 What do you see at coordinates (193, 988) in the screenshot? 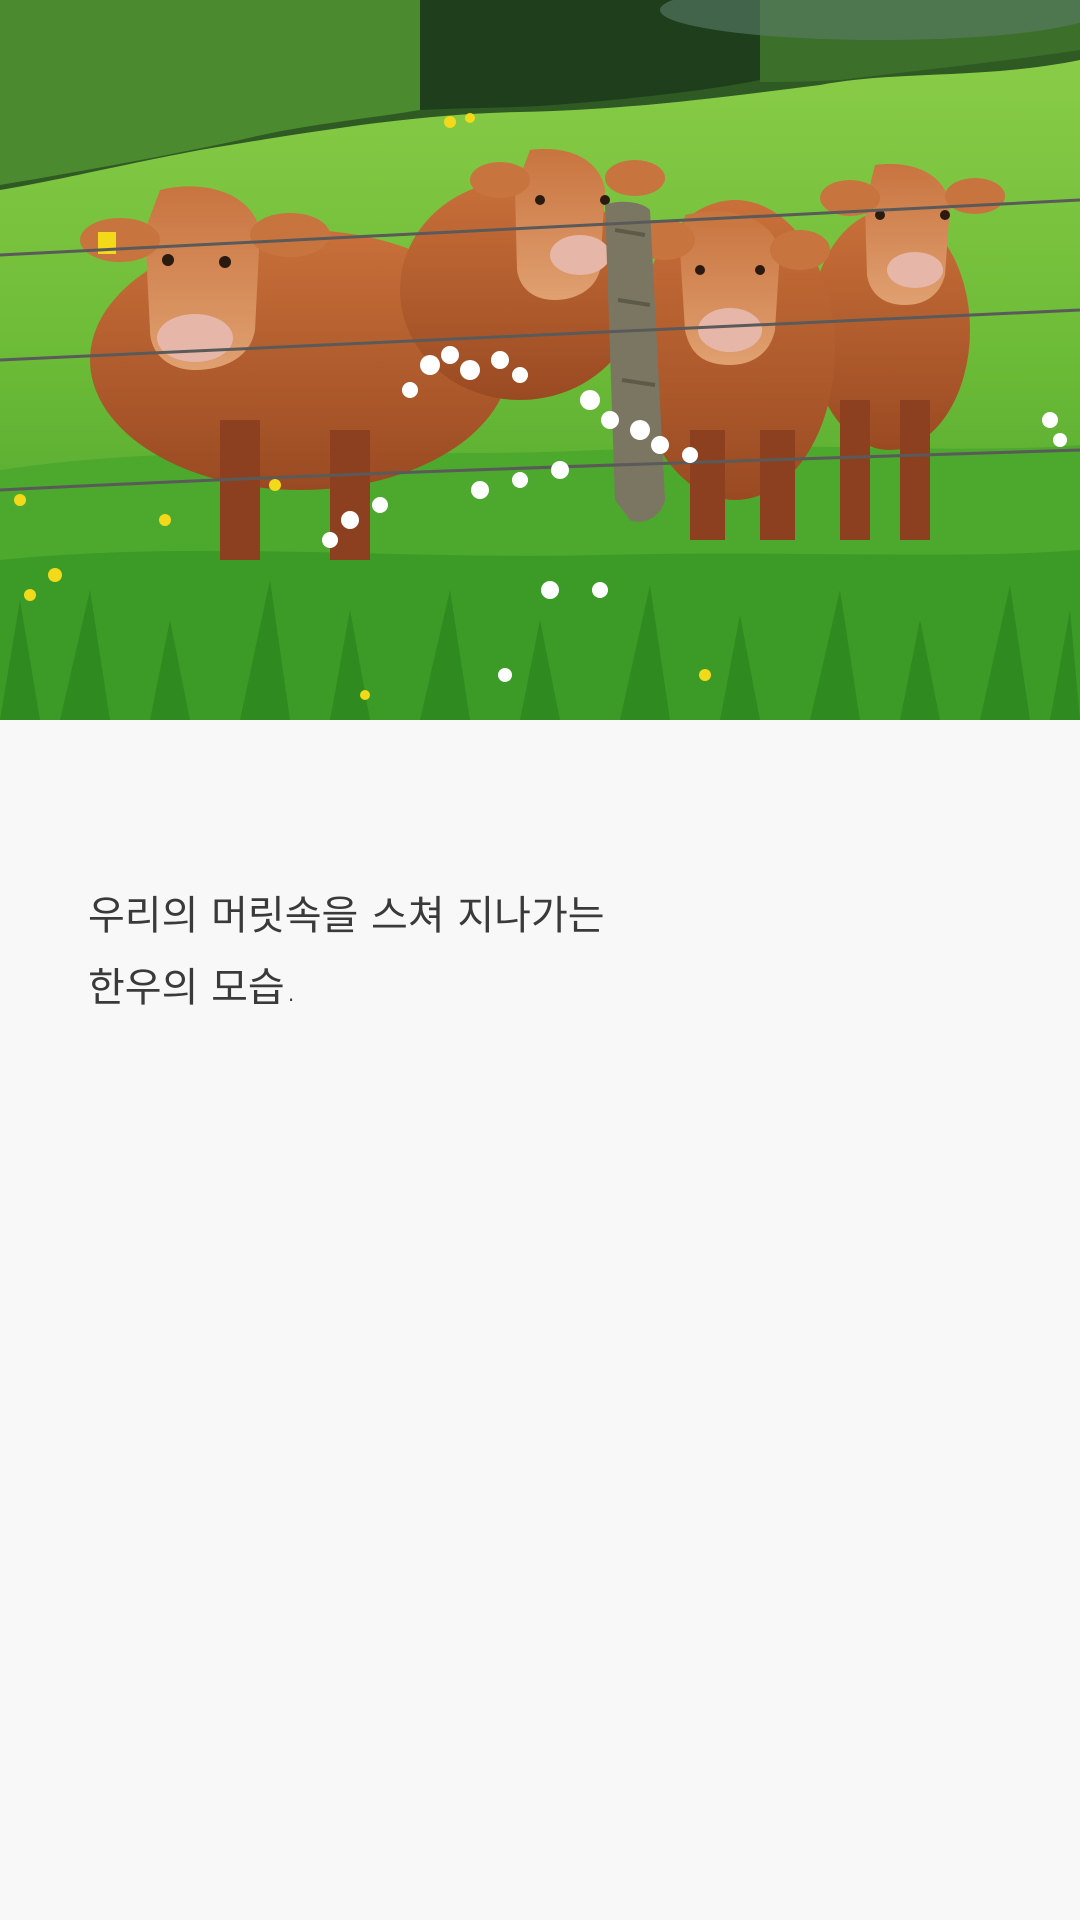
I see `caption-line-2: 한우의 모습.` at bounding box center [193, 988].